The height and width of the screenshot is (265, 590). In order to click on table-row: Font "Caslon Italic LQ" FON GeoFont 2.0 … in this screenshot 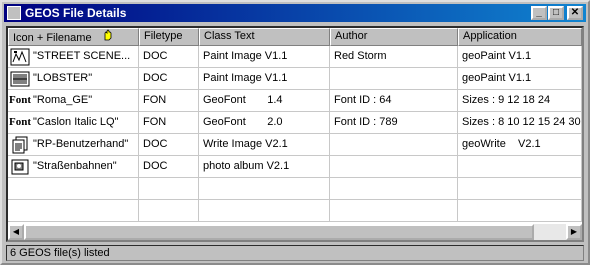, I will do `click(295, 123)`.